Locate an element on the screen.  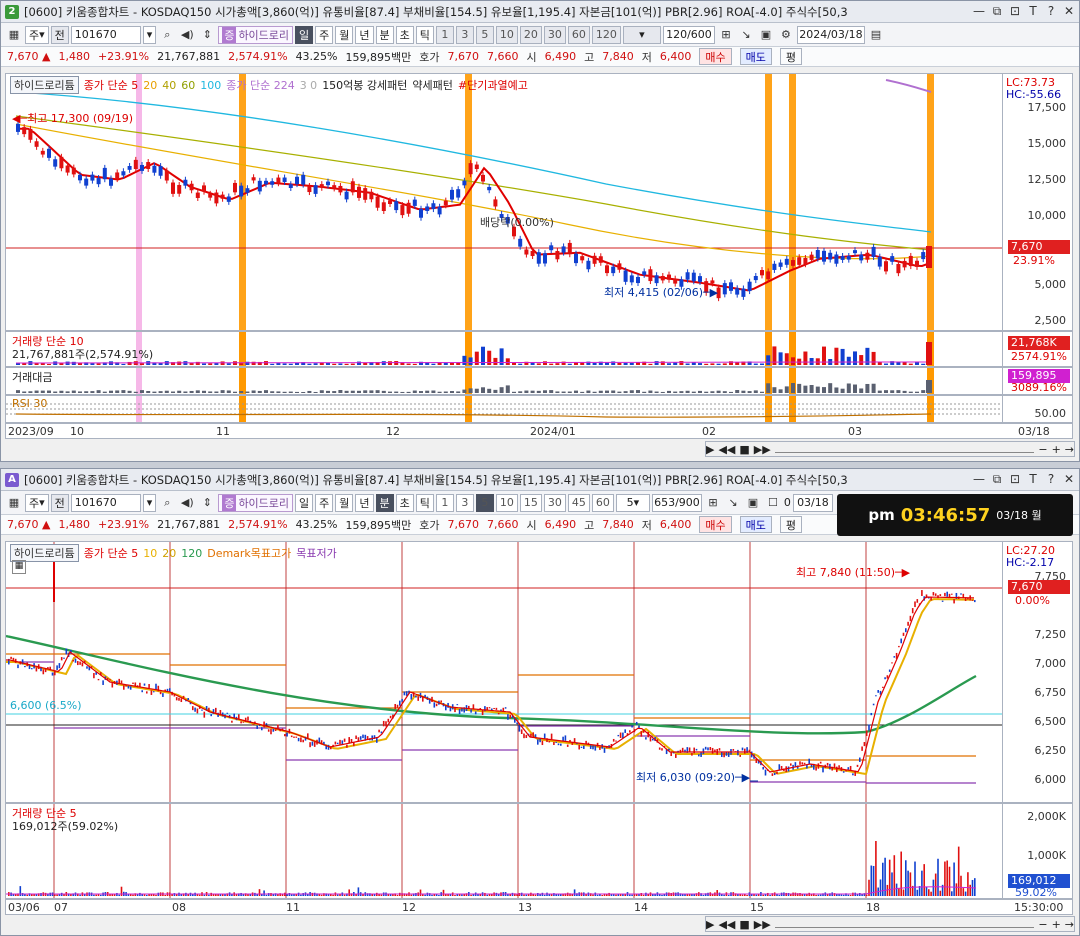
period-select: 주 ▾ is located at coordinates (37, 502).